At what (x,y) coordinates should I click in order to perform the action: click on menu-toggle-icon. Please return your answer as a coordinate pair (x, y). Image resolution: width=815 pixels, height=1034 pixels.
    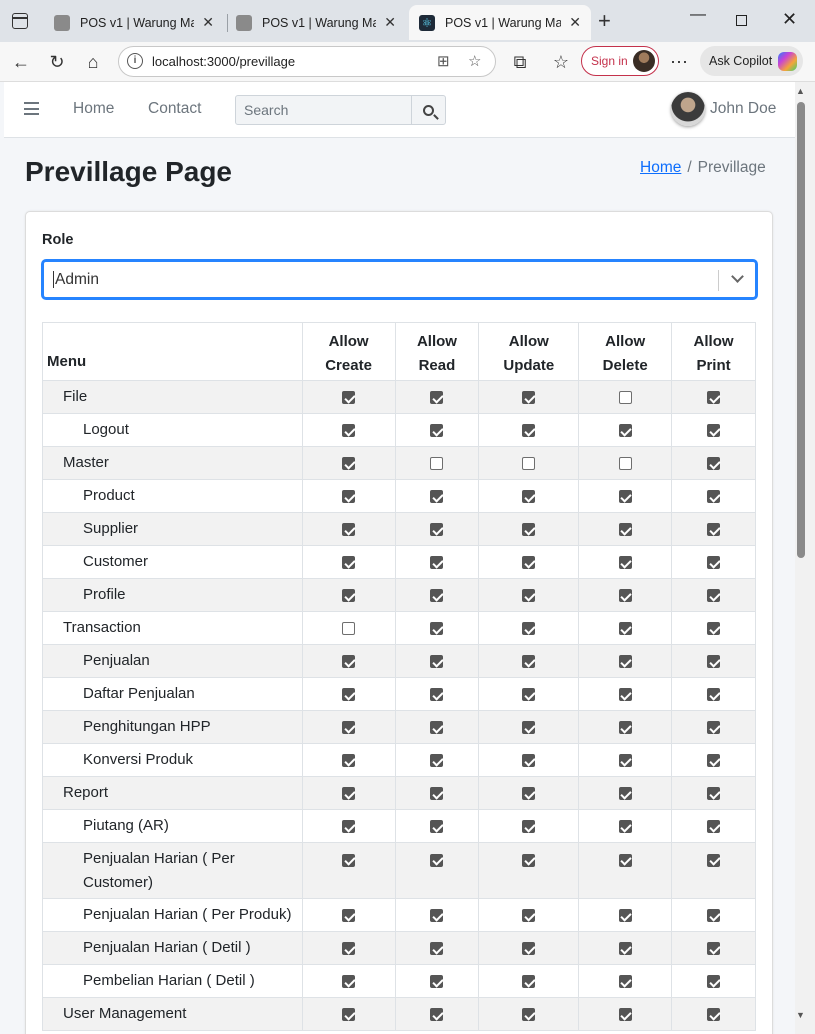
    Looking at the image, I should click on (31, 108).